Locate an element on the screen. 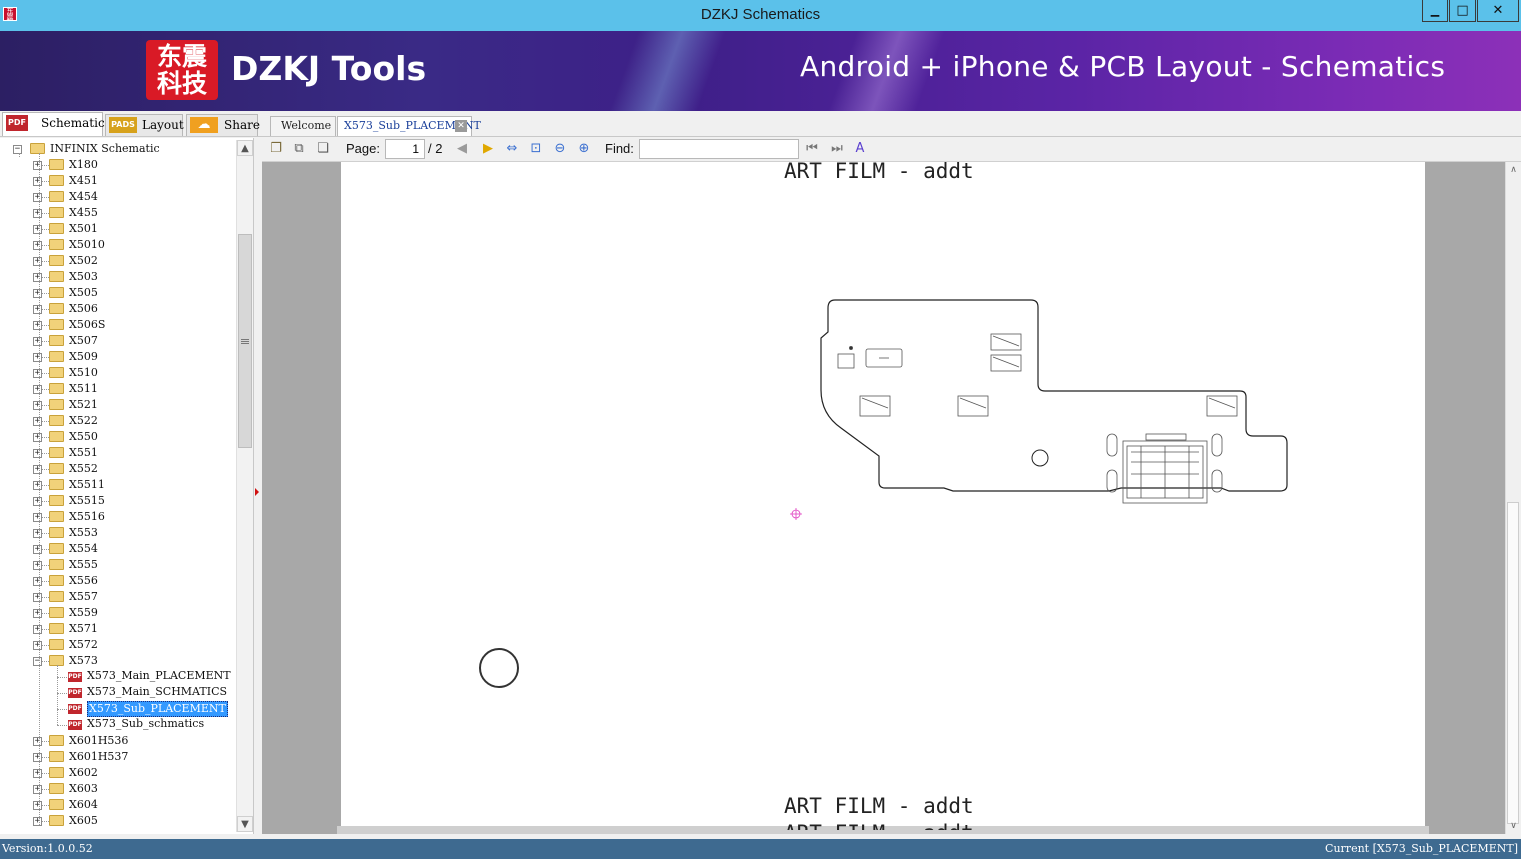 This screenshot has height=859, width=1521. tree-scrollbar: ▲ ▼ is located at coordinates (244, 486).